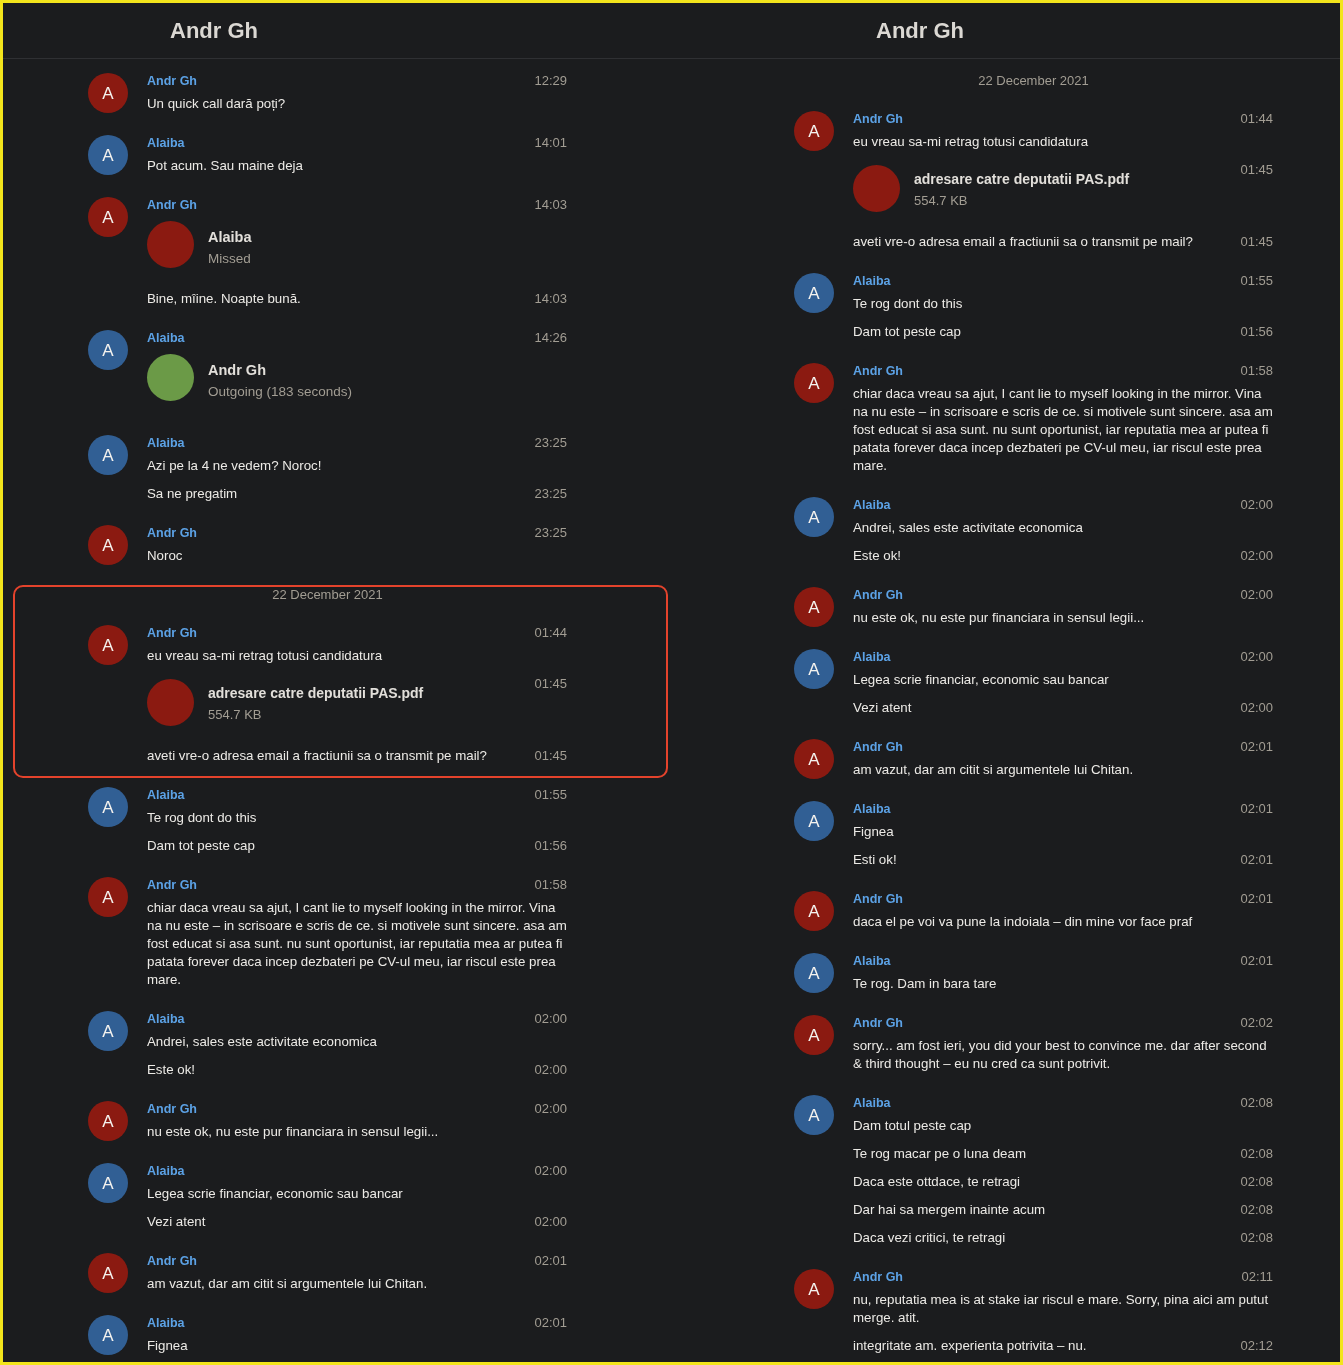  Describe the element at coordinates (908, 304) in the screenshot. I see `message-text: Te rog dont do this` at that location.